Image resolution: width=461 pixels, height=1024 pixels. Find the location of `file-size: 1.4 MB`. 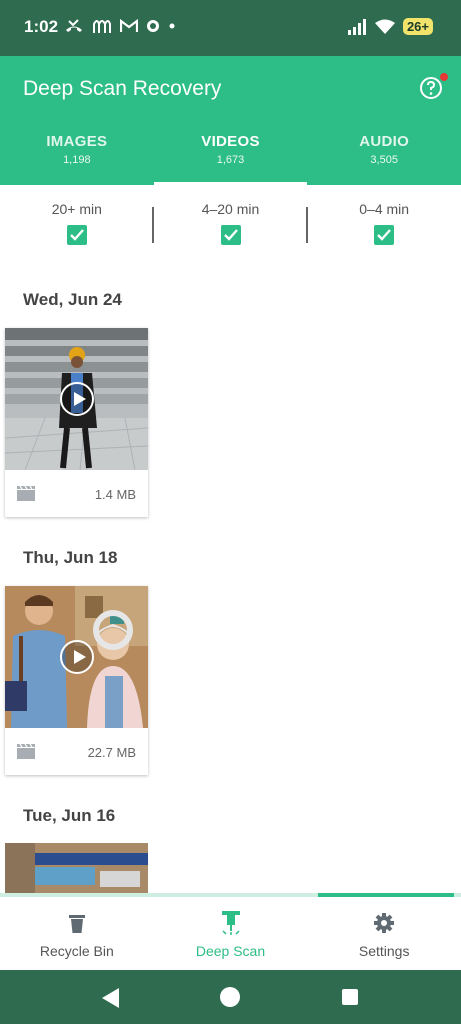

file-size: 1.4 MB is located at coordinates (115, 494).